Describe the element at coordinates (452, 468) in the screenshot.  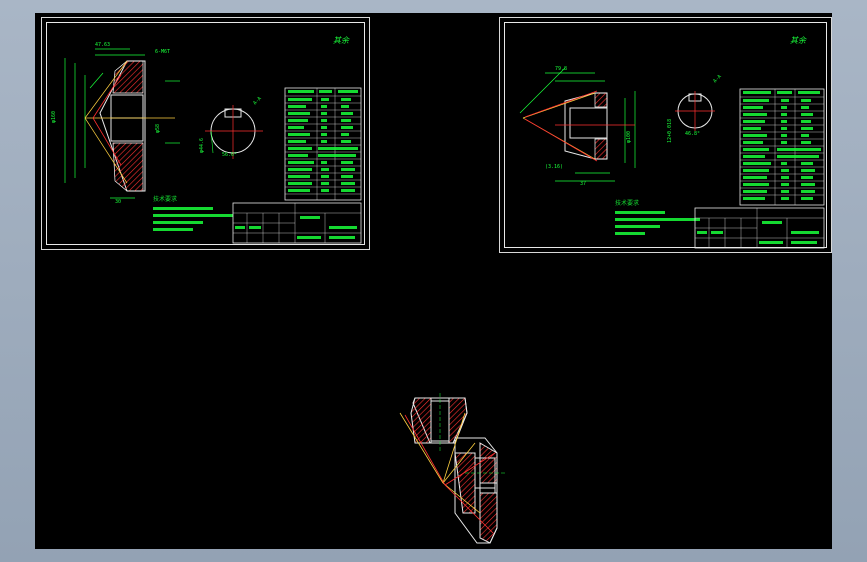
I see `gear-assembly-view` at that location.